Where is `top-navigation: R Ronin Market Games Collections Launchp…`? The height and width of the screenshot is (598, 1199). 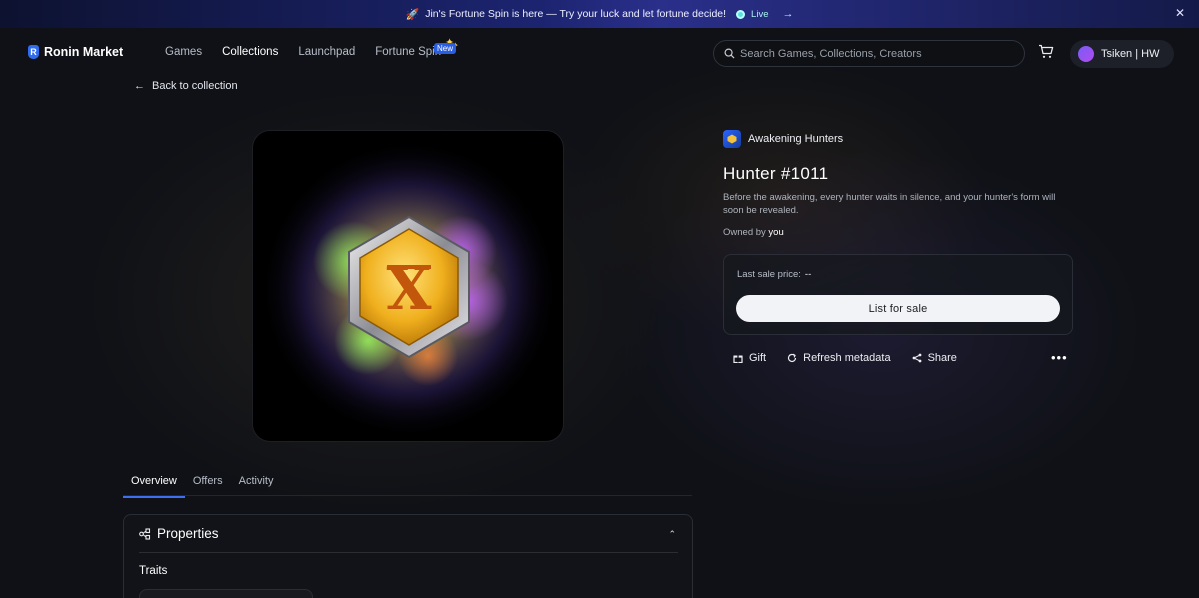
top-navigation: R Ronin Market Games Collections Launchp… is located at coordinates (599, 53).